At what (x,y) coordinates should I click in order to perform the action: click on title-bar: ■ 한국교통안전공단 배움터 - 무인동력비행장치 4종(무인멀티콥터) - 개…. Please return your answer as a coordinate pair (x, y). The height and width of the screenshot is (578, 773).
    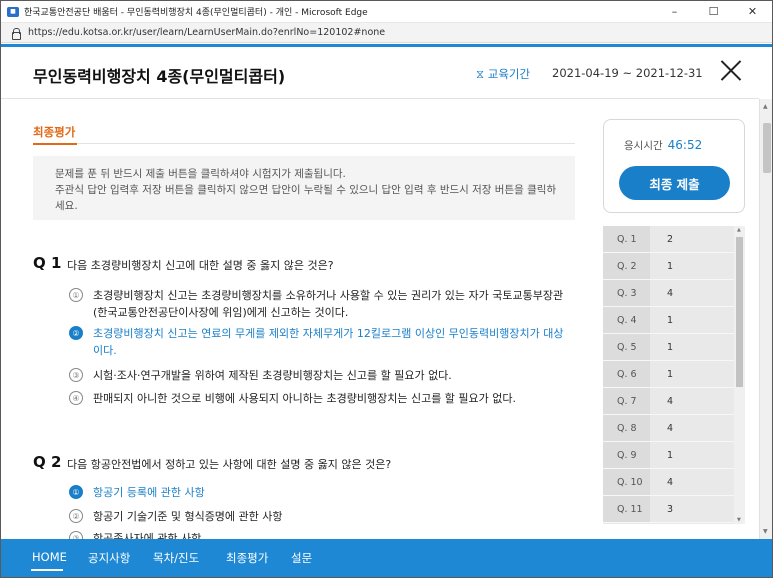
    Looking at the image, I should click on (386, 12).